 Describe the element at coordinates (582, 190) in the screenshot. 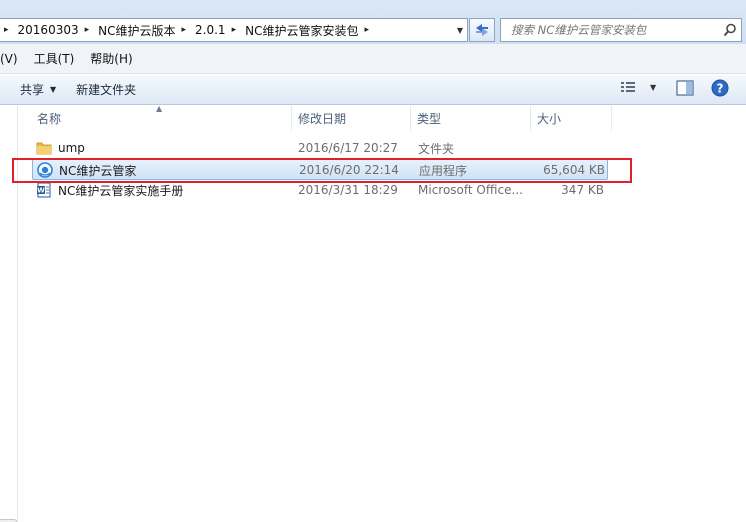

I see `file-size: 347 KB` at that location.